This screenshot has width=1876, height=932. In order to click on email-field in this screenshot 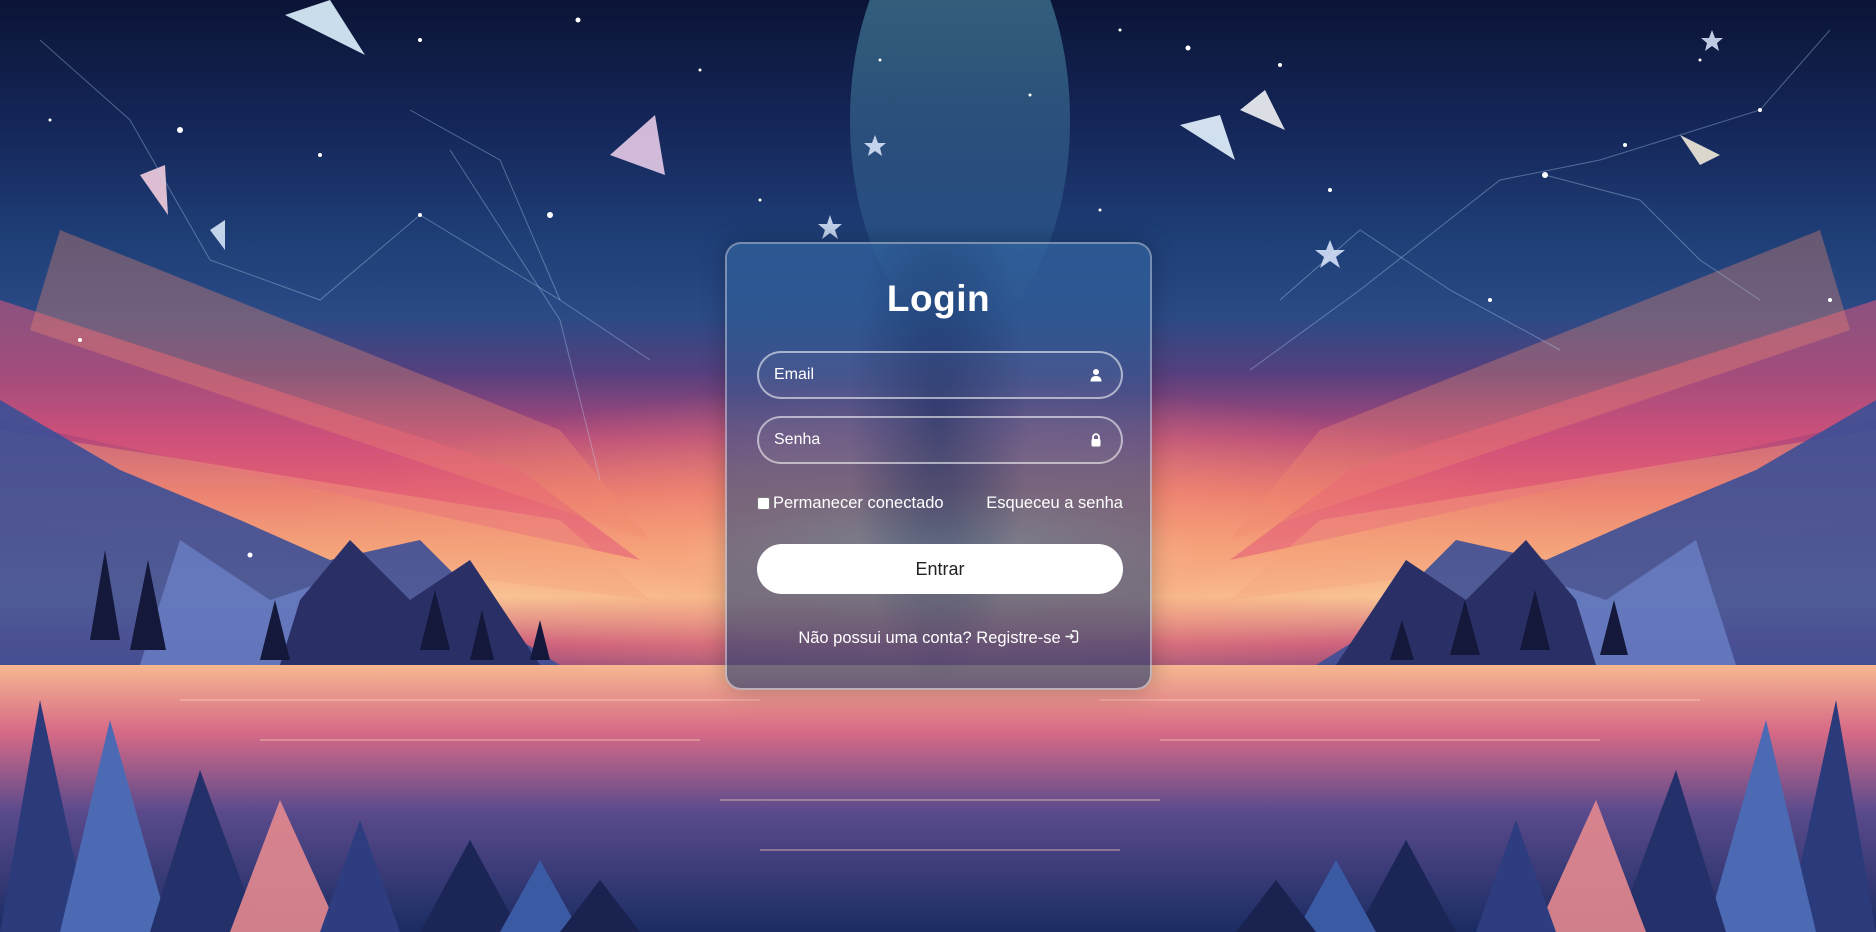, I will do `click(940, 375)`.